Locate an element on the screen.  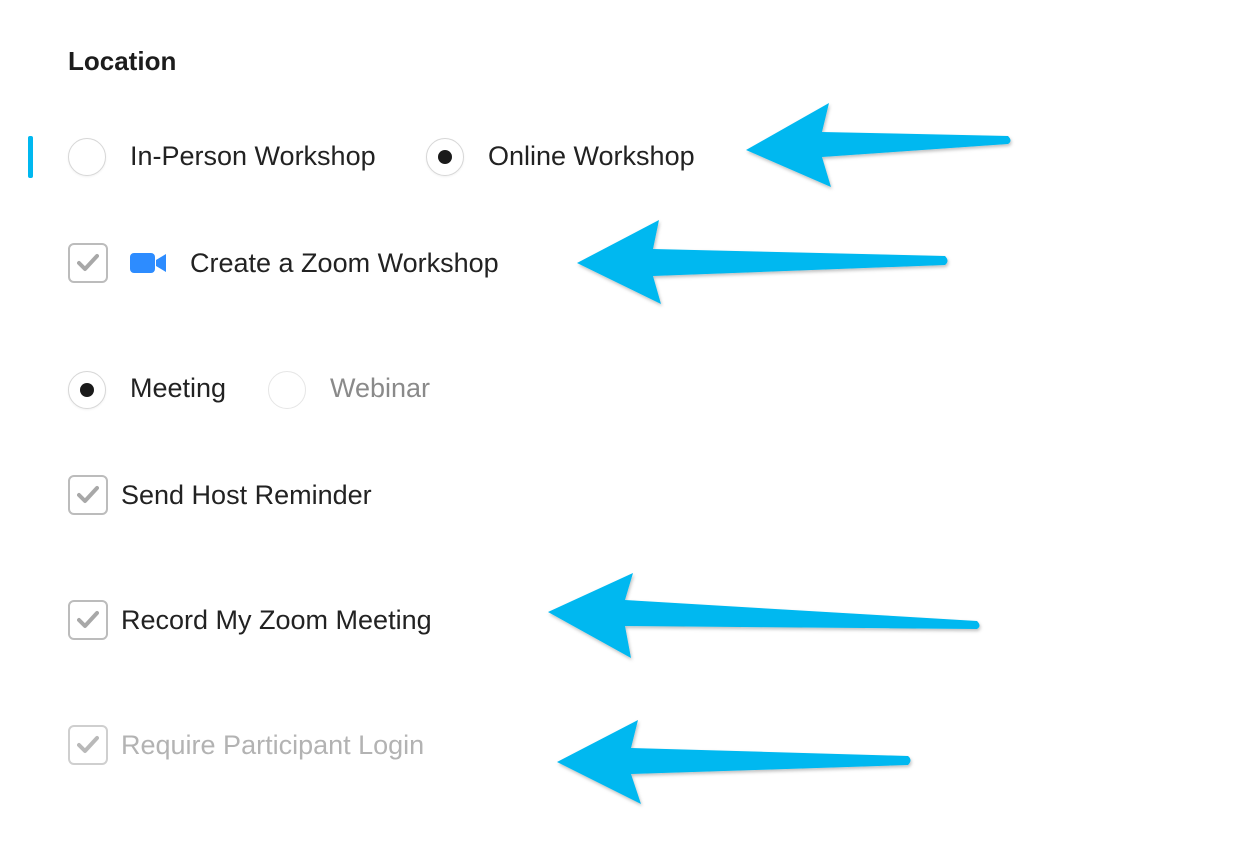
meeting-radio is located at coordinates (87, 390).